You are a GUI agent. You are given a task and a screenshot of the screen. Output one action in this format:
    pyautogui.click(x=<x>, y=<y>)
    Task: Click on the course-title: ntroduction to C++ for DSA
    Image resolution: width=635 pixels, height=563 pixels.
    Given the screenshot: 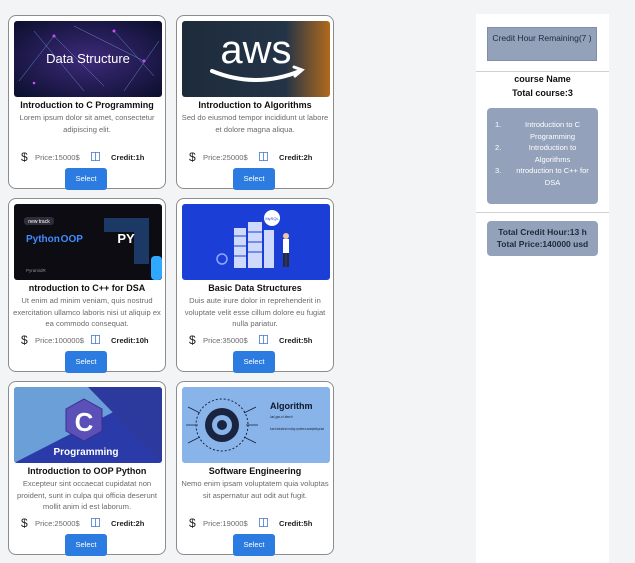 What is the action you would take?
    pyautogui.click(x=87, y=288)
    